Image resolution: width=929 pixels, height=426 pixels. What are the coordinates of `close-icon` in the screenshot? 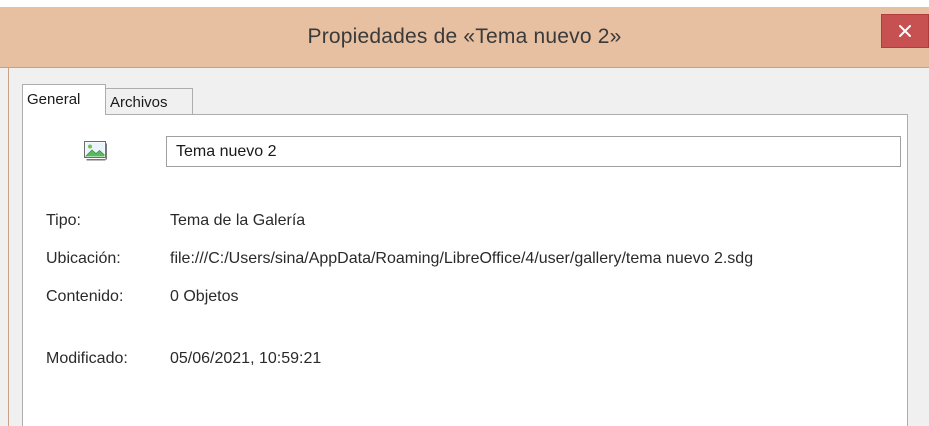 It's located at (905, 31).